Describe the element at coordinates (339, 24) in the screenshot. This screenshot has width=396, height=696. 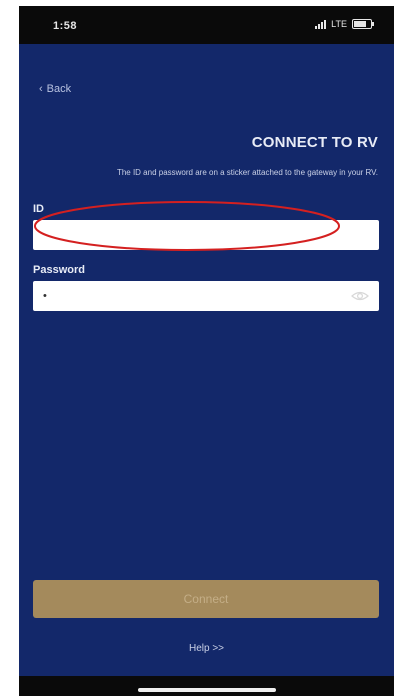
I see `network-type: LTE` at that location.